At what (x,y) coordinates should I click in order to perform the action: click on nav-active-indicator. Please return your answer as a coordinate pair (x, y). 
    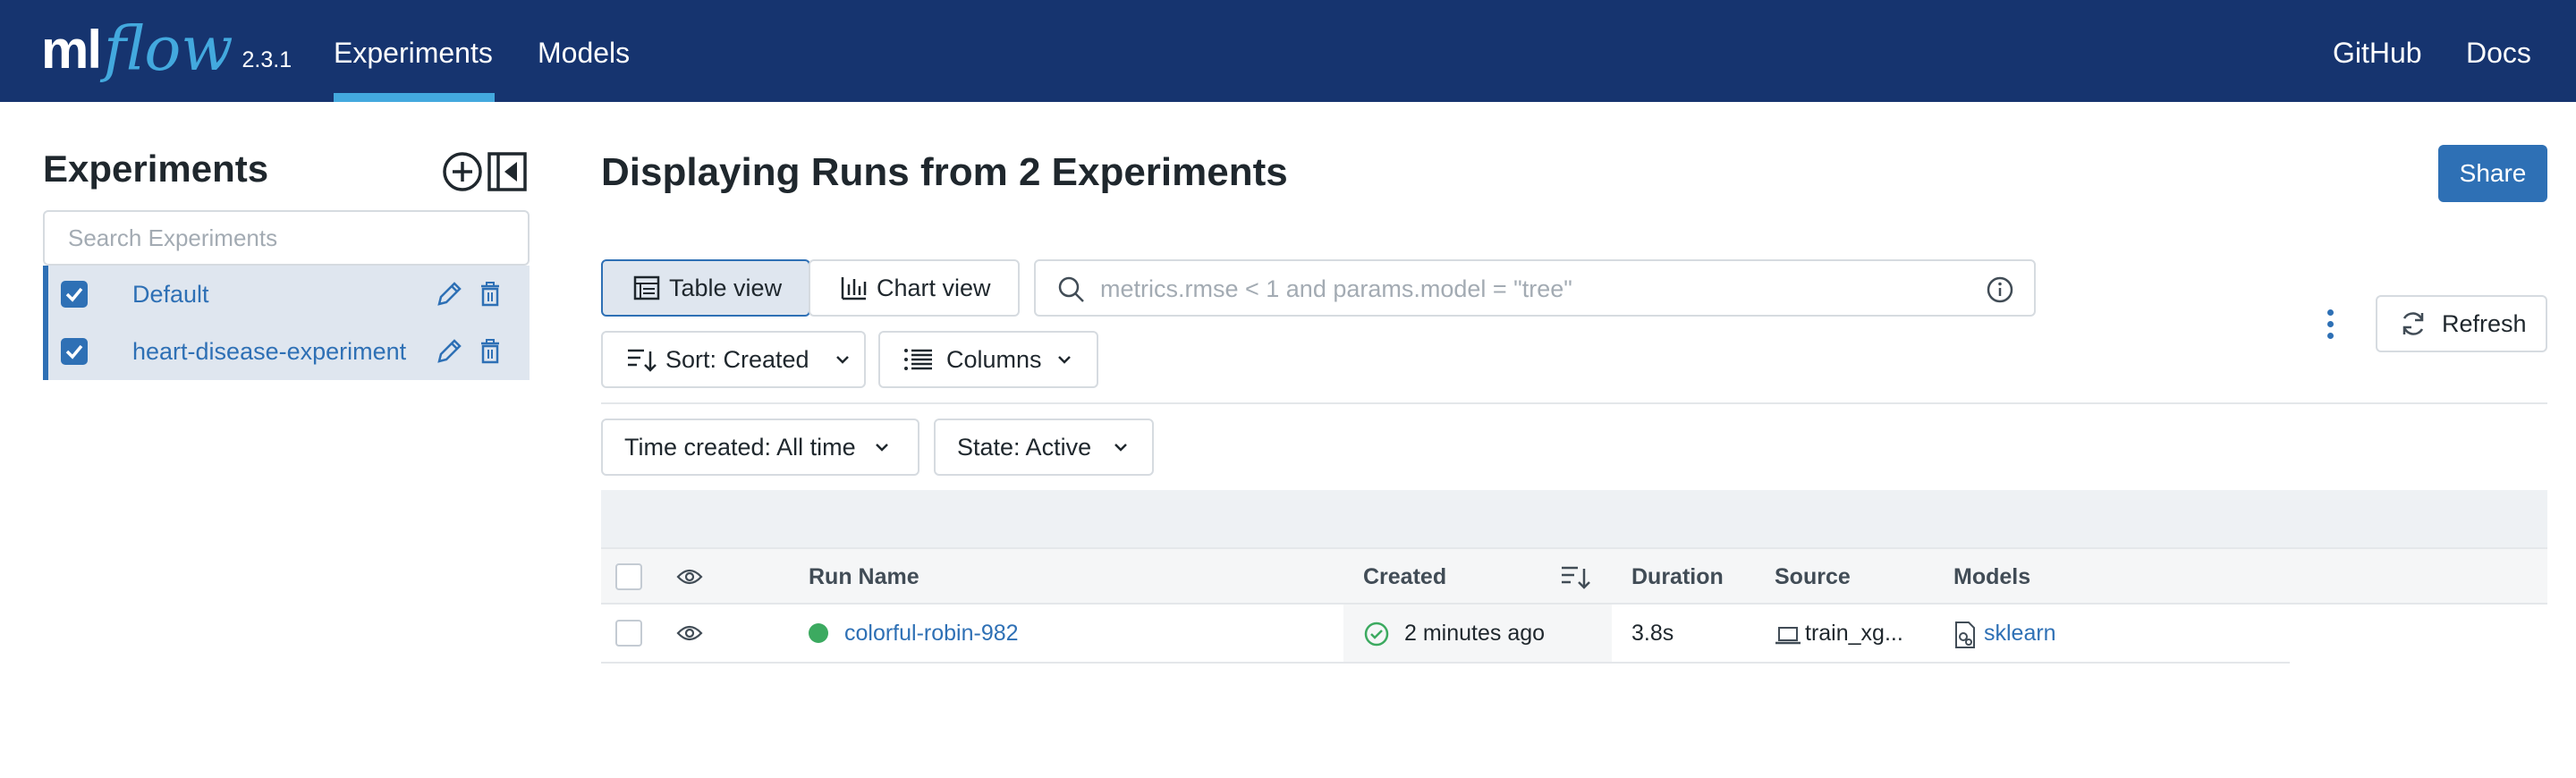
    Looking at the image, I should click on (414, 97).